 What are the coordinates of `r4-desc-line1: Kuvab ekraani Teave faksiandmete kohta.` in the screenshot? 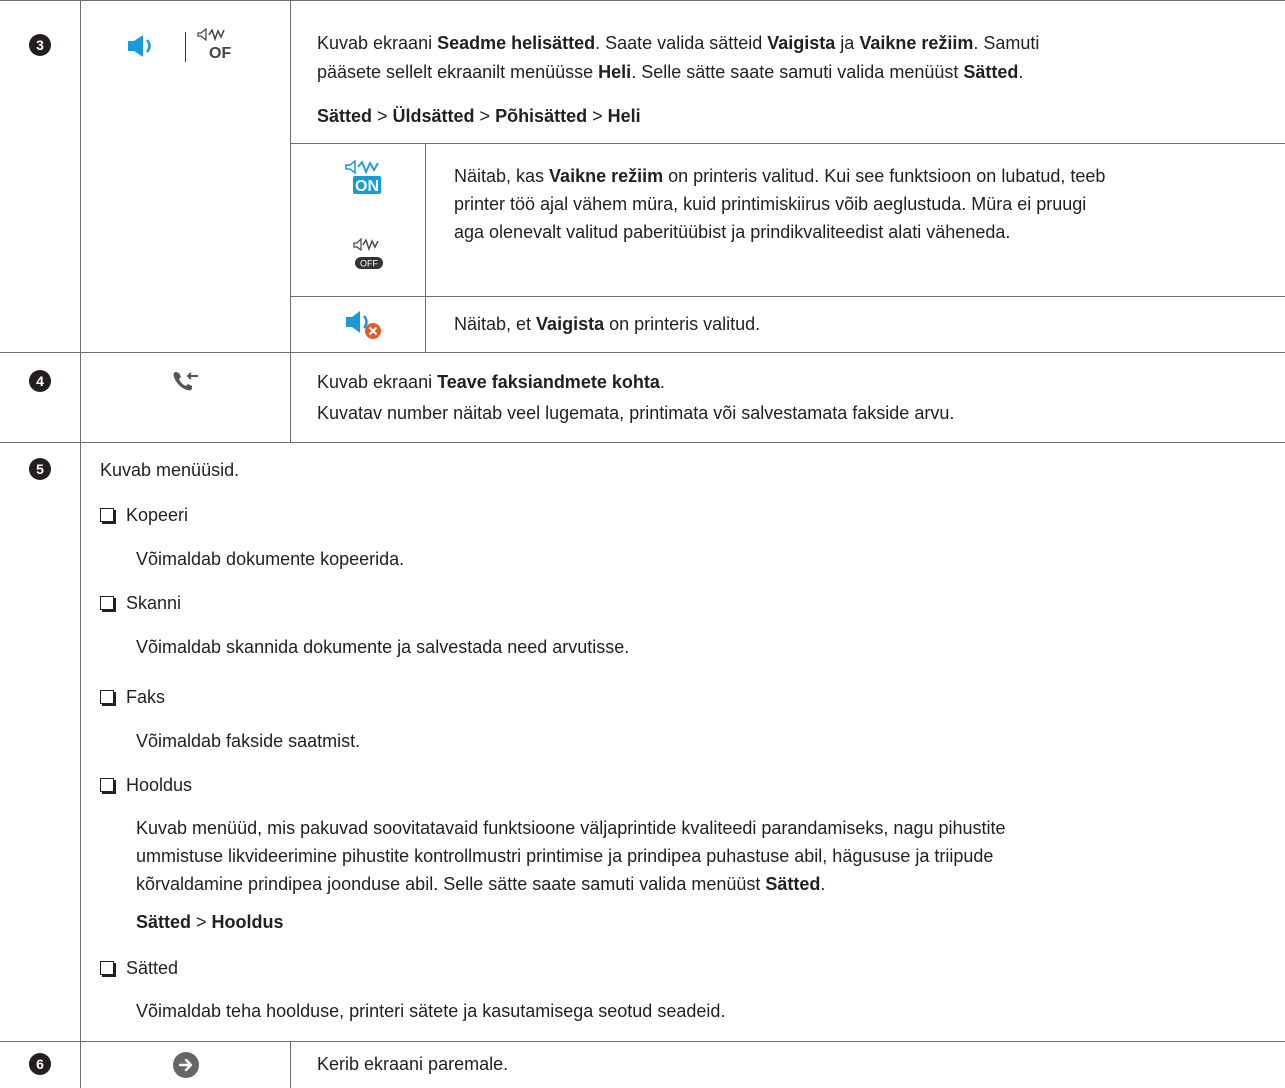 It's located at (491, 382).